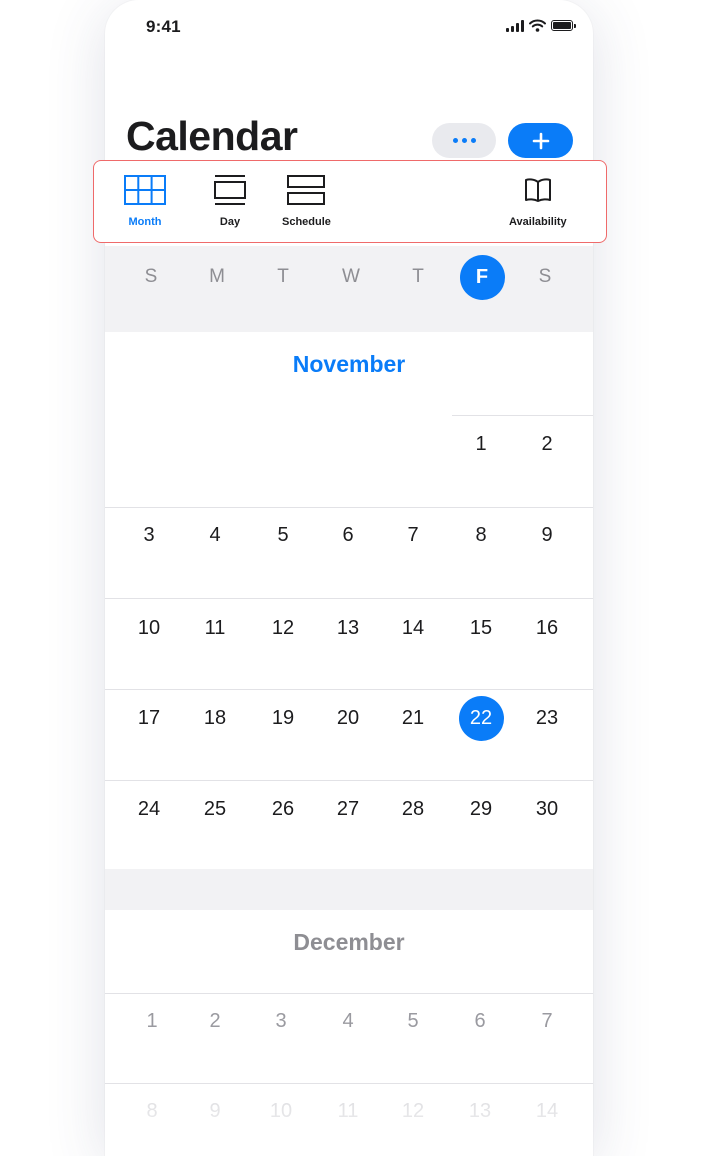  Describe the element at coordinates (538, 222) in the screenshot. I see `tab-availability-label: Availability` at that location.